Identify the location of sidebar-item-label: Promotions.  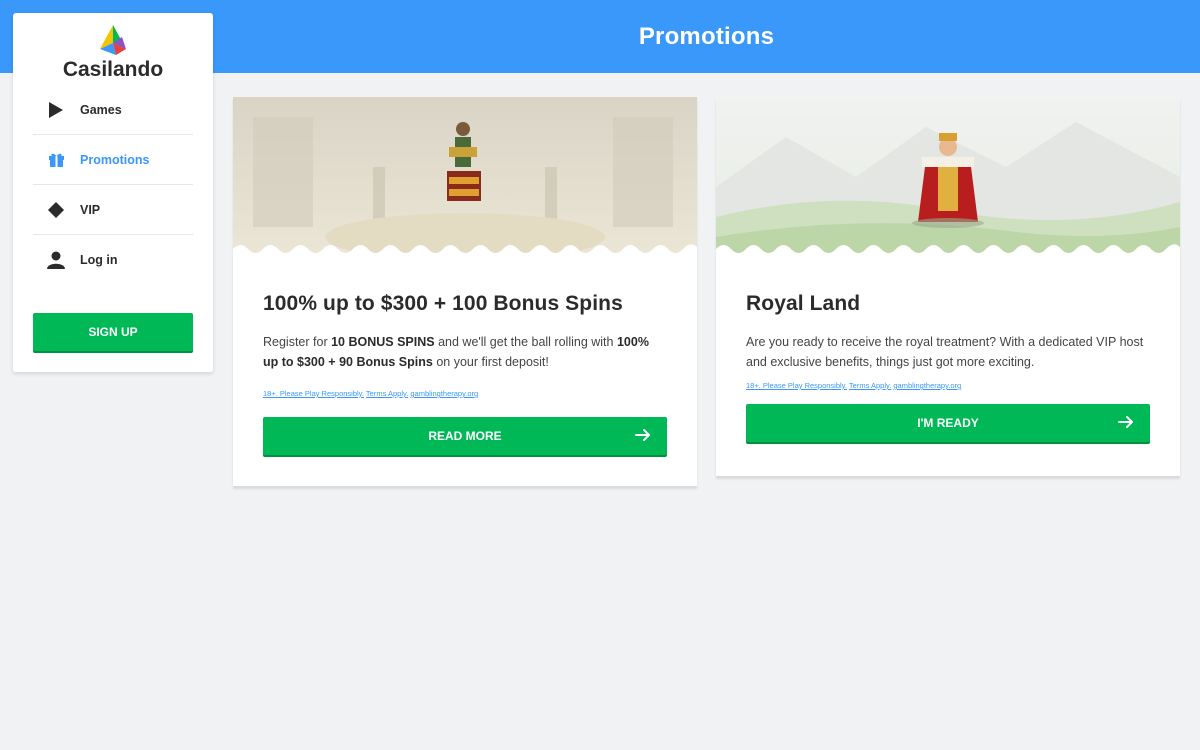
(115, 159).